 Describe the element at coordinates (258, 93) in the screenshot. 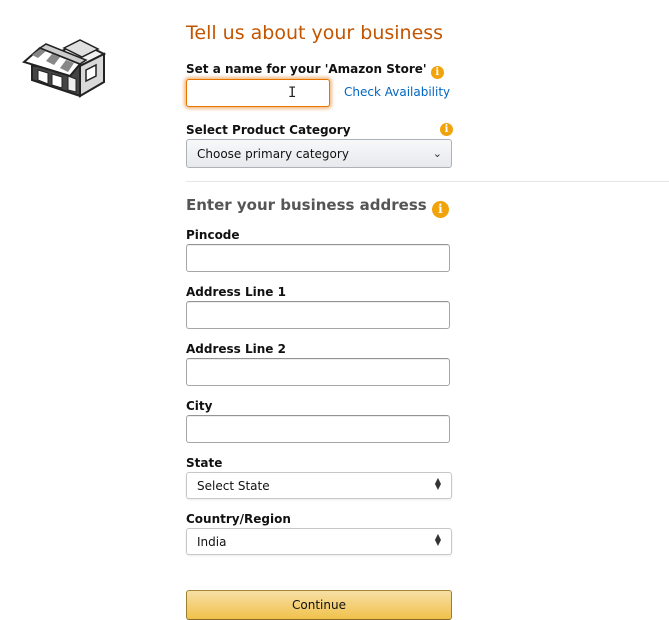

I see `store-name-input: I` at that location.